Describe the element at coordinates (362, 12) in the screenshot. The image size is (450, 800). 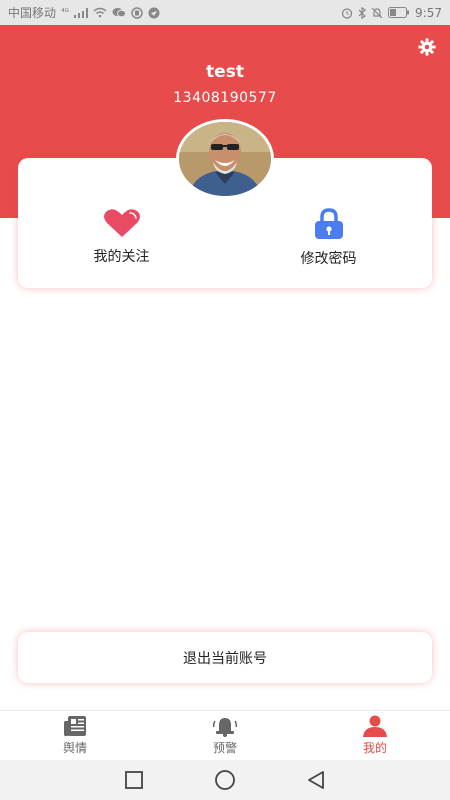
I see `bluetooth-icon` at that location.